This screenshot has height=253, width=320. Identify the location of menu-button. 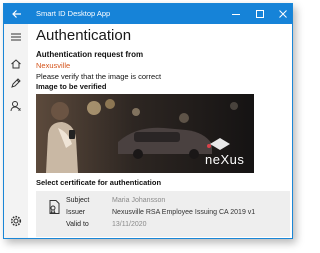
(16, 37).